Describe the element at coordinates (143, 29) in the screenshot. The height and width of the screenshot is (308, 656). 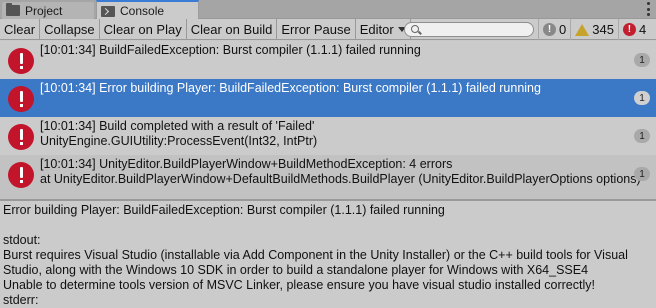
I see `clear-on-play-button: Clear on Play` at that location.